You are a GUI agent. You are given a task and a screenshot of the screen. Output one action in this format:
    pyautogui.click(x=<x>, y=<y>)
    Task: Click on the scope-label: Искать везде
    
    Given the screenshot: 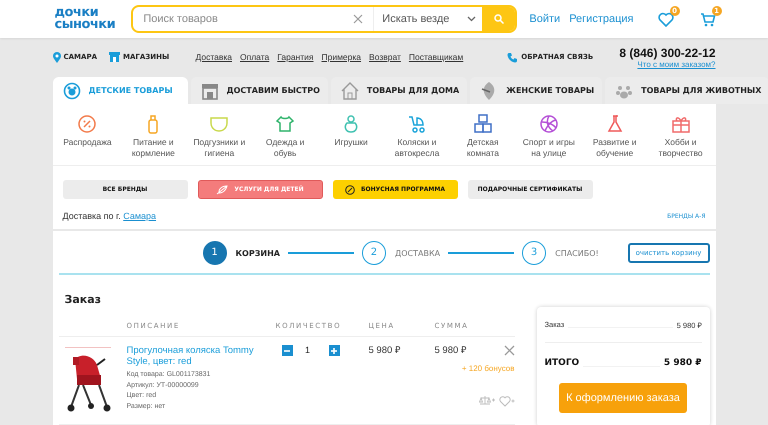 What is the action you would take?
    pyautogui.click(x=416, y=19)
    